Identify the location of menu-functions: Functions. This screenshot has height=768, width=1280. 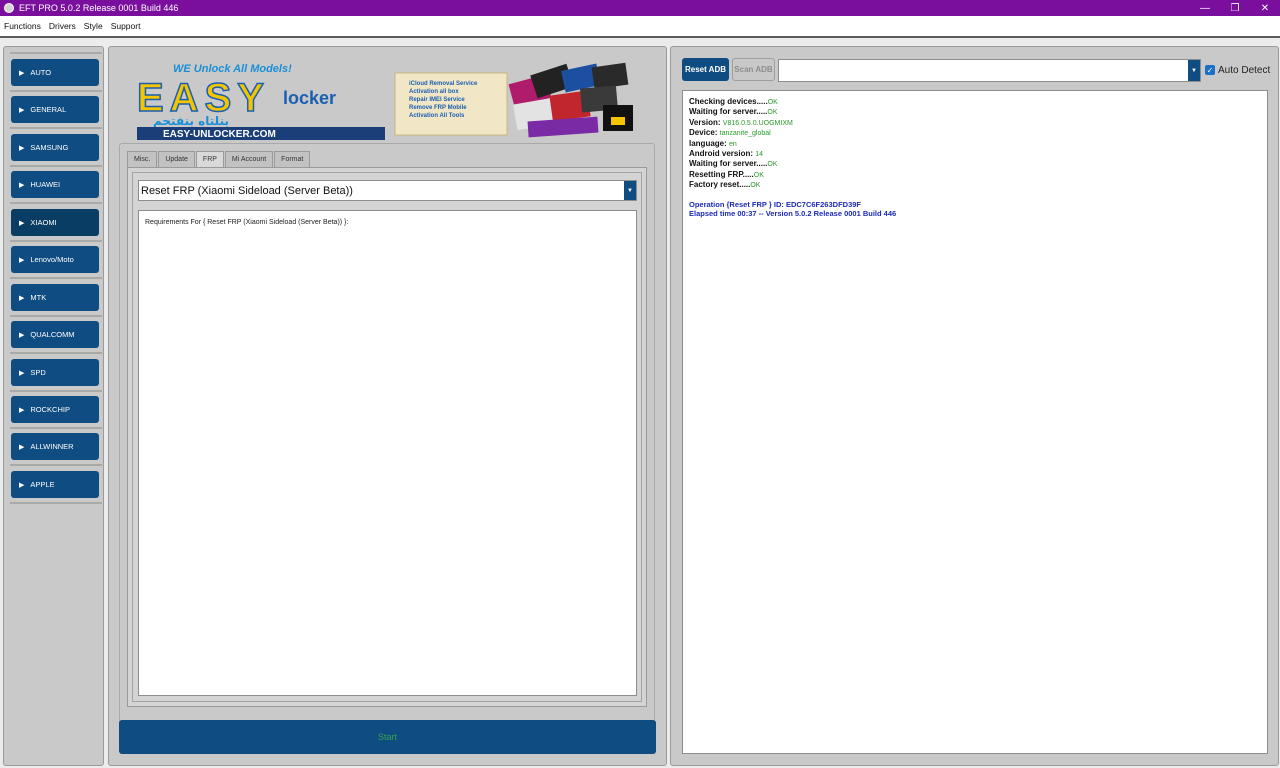
(22, 26).